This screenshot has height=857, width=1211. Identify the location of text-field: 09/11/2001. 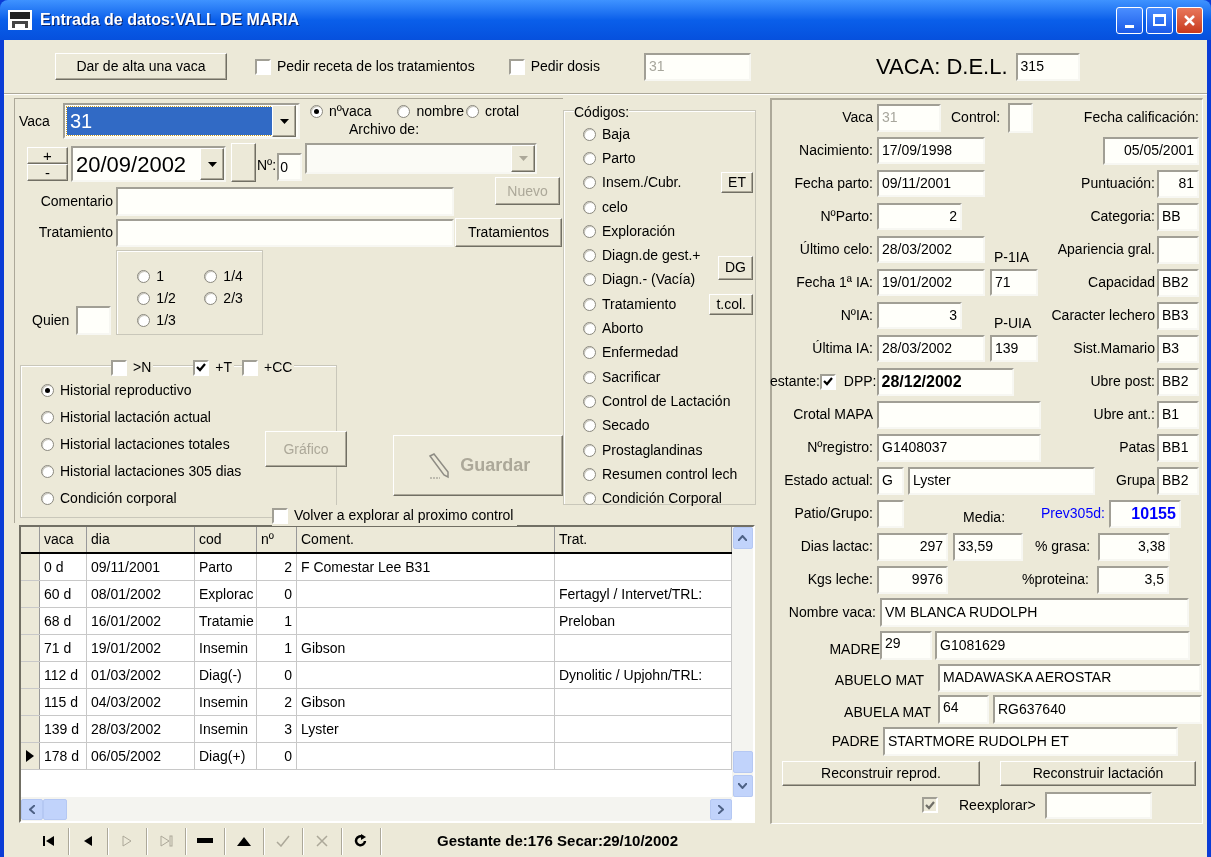
(931, 183).